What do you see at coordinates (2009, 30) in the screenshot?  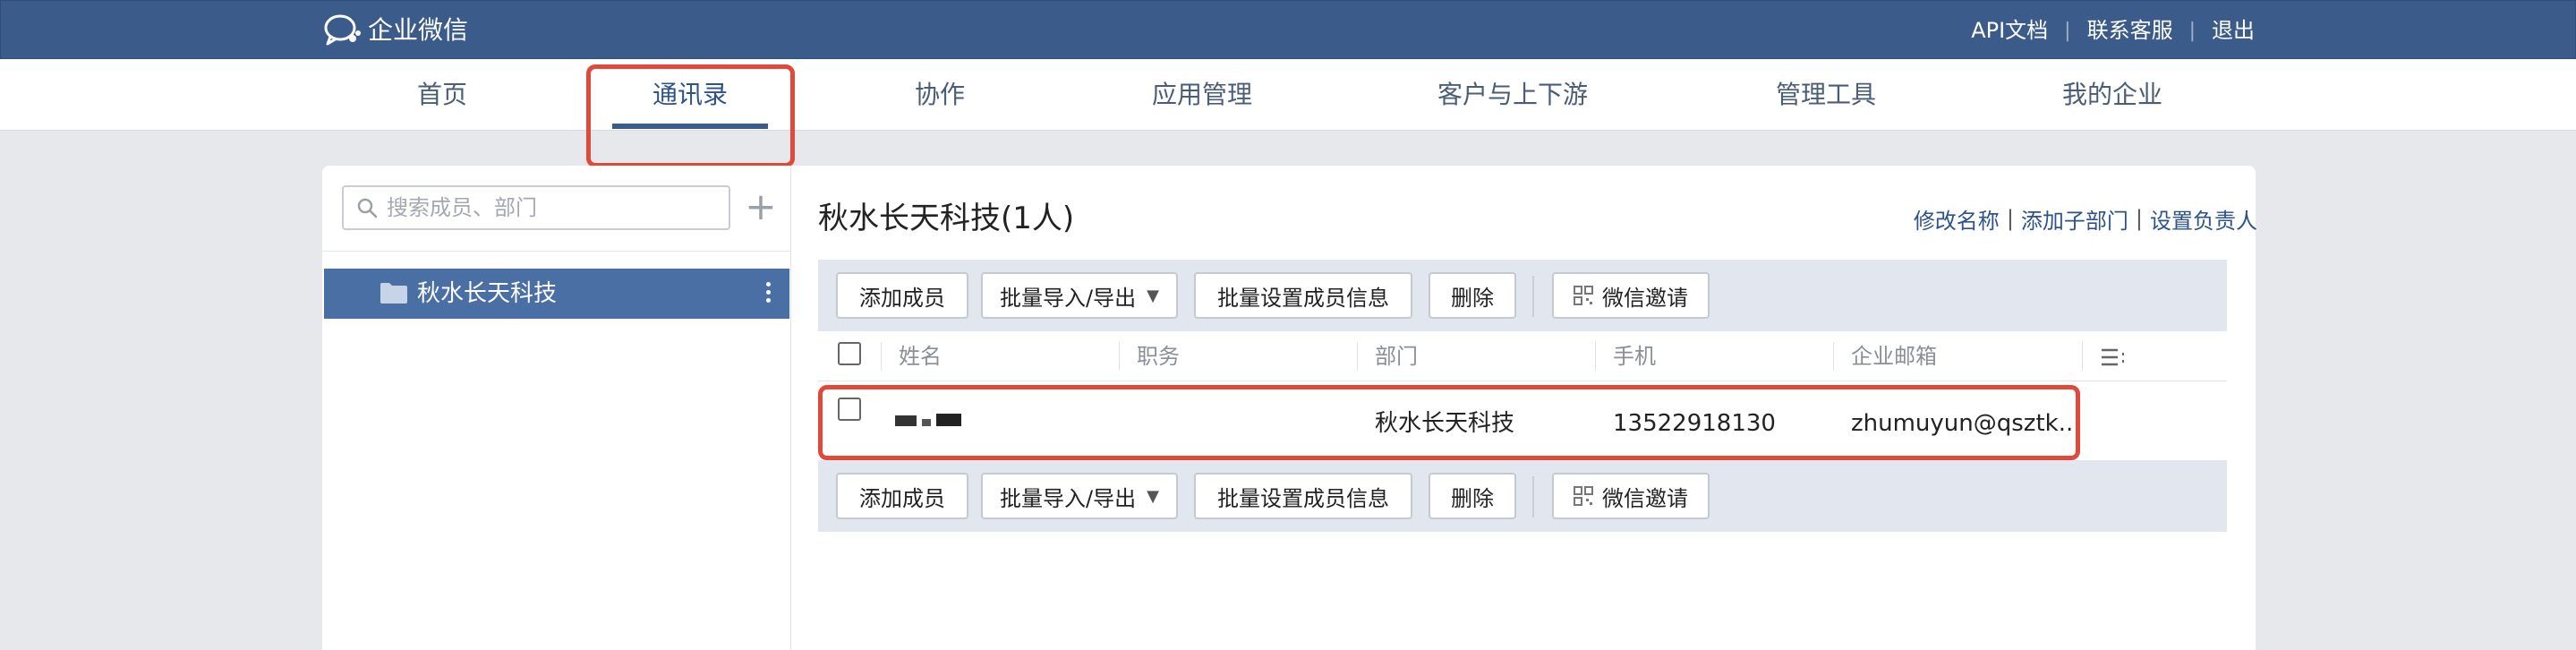 I see `api-docs-link: API文档` at bounding box center [2009, 30].